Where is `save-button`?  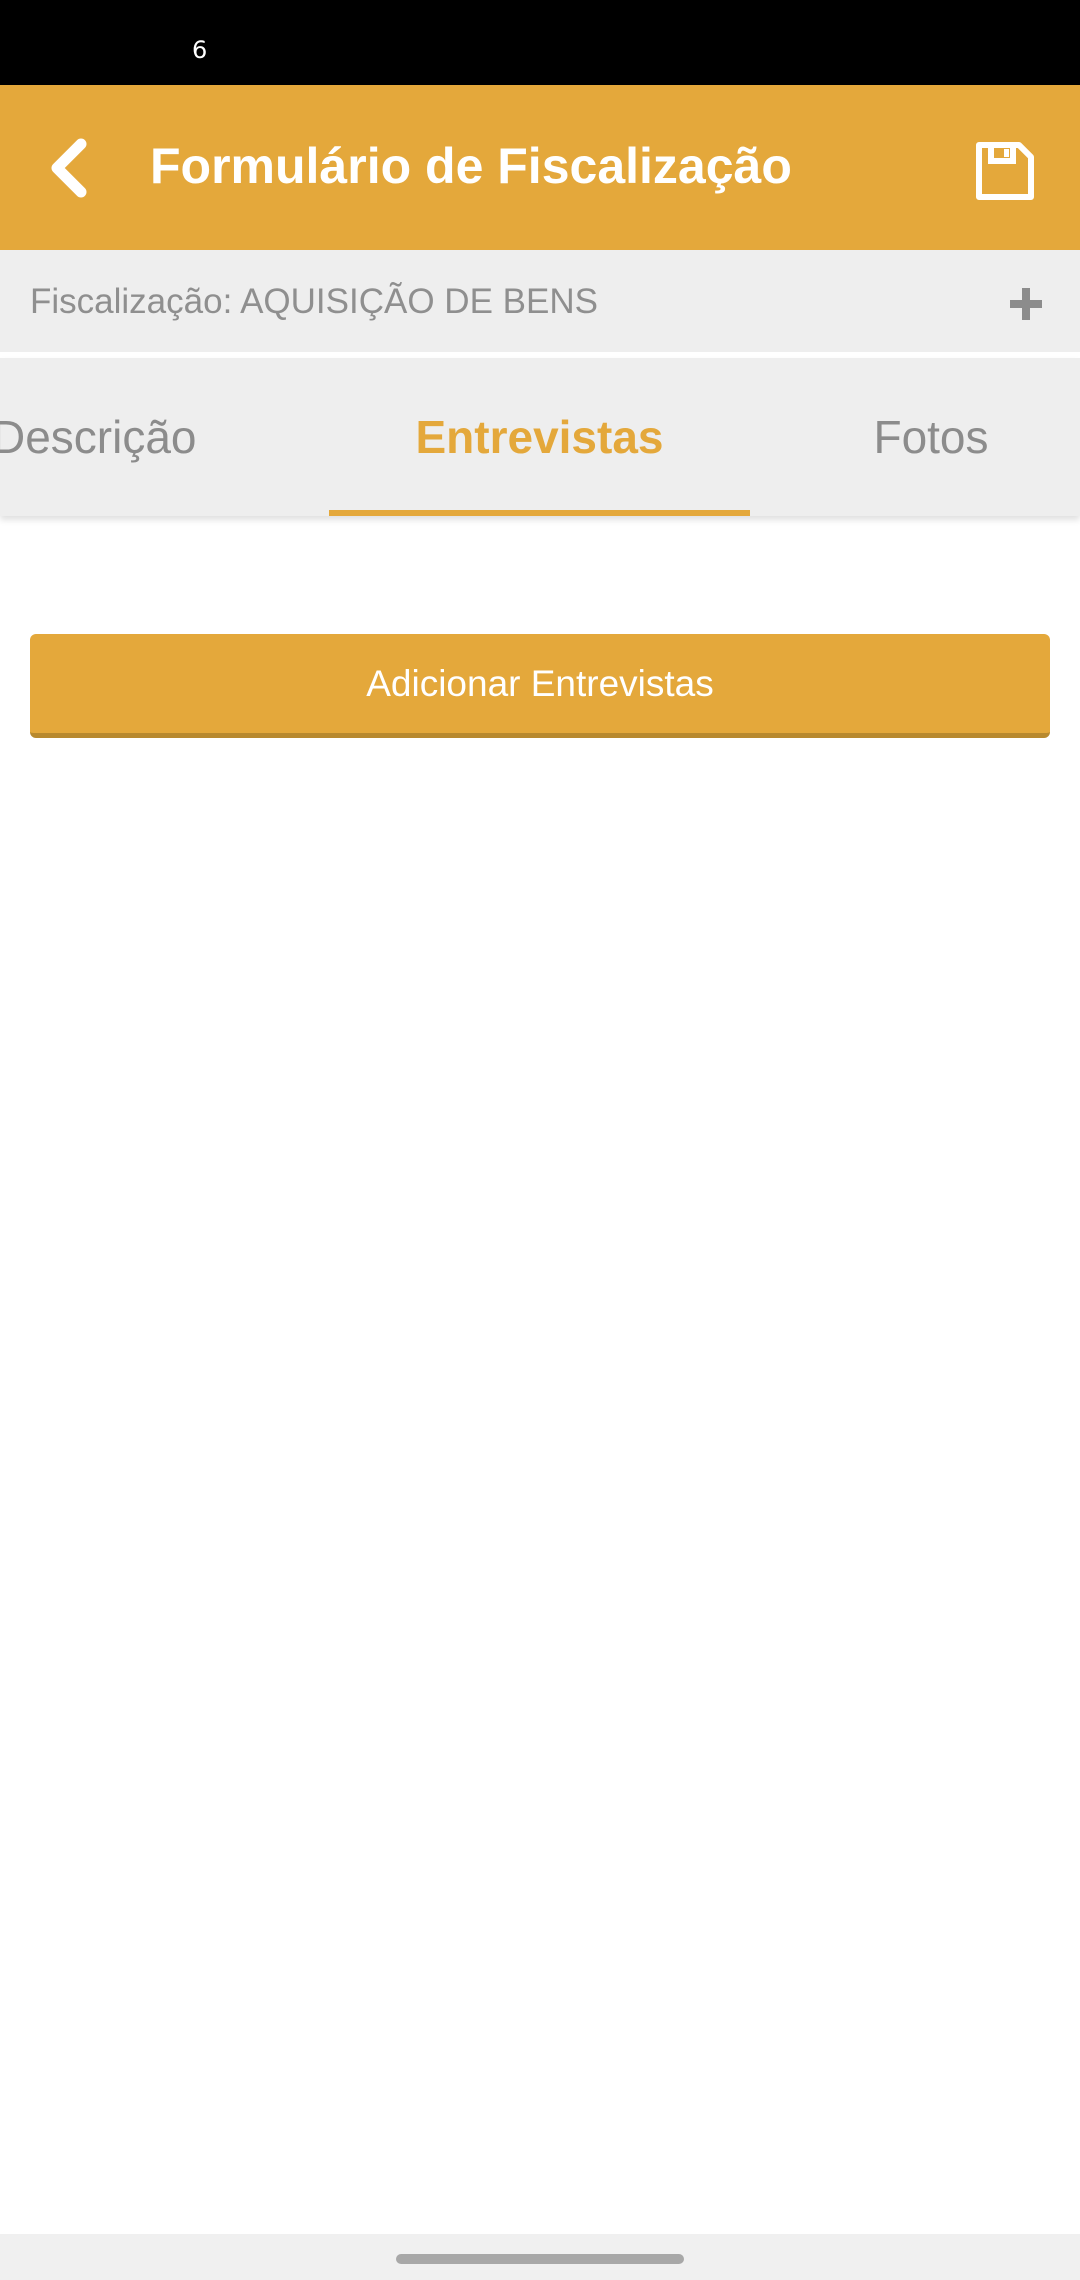 save-button is located at coordinates (1005, 171).